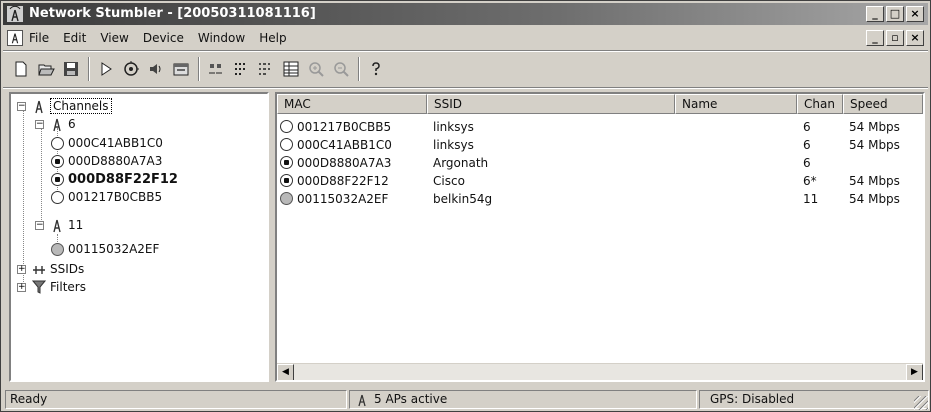 This screenshot has height=412, width=931. I want to click on table-row: 000D8880A7A3 Argonath 6, so click(600, 162).